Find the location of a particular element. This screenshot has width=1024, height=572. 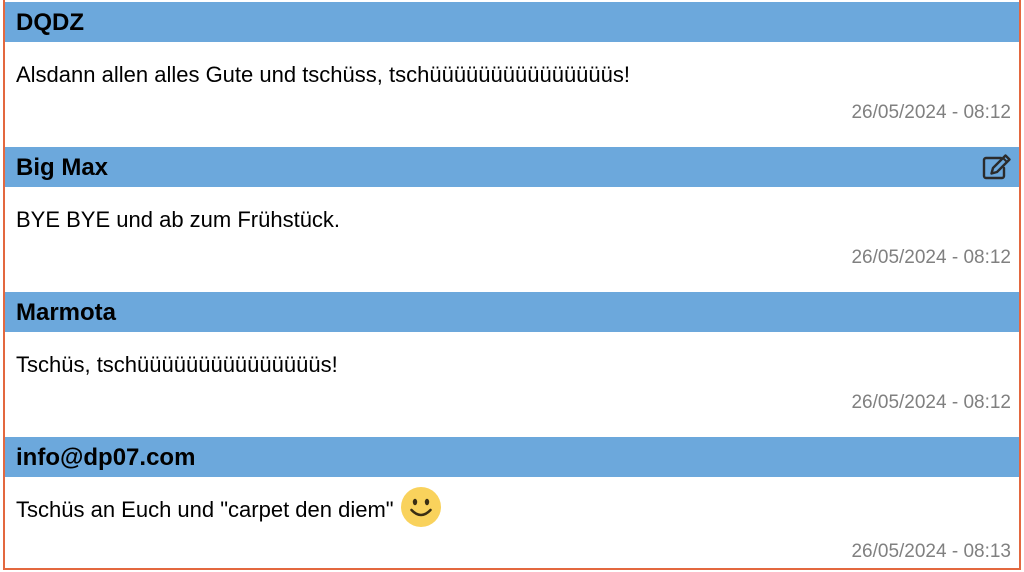

post-header: info@dp07.com is located at coordinates (512, 457).